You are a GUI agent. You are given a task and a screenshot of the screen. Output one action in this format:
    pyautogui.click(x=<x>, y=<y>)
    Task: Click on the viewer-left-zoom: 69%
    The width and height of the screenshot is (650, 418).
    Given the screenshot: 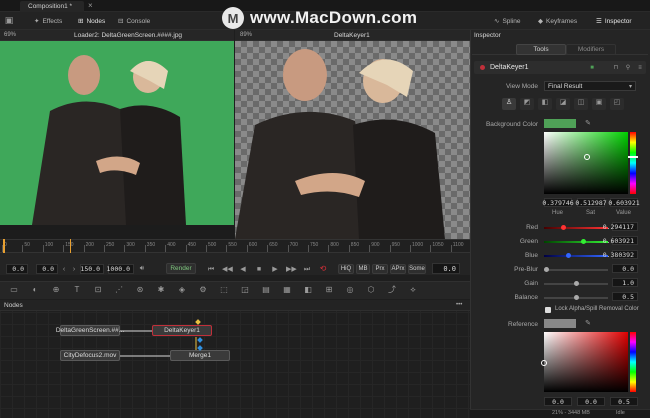 What is the action you would take?
    pyautogui.click(x=10, y=35)
    